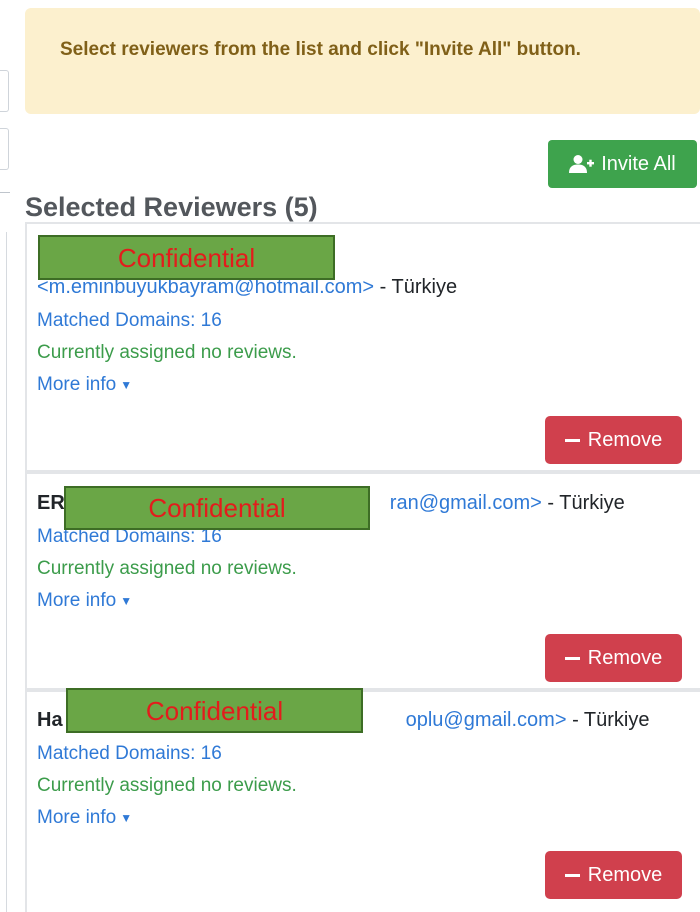 This screenshot has height=912, width=700. Describe the element at coordinates (486, 720) in the screenshot. I see `reviewer-email: oplu@gmail.com>` at that location.